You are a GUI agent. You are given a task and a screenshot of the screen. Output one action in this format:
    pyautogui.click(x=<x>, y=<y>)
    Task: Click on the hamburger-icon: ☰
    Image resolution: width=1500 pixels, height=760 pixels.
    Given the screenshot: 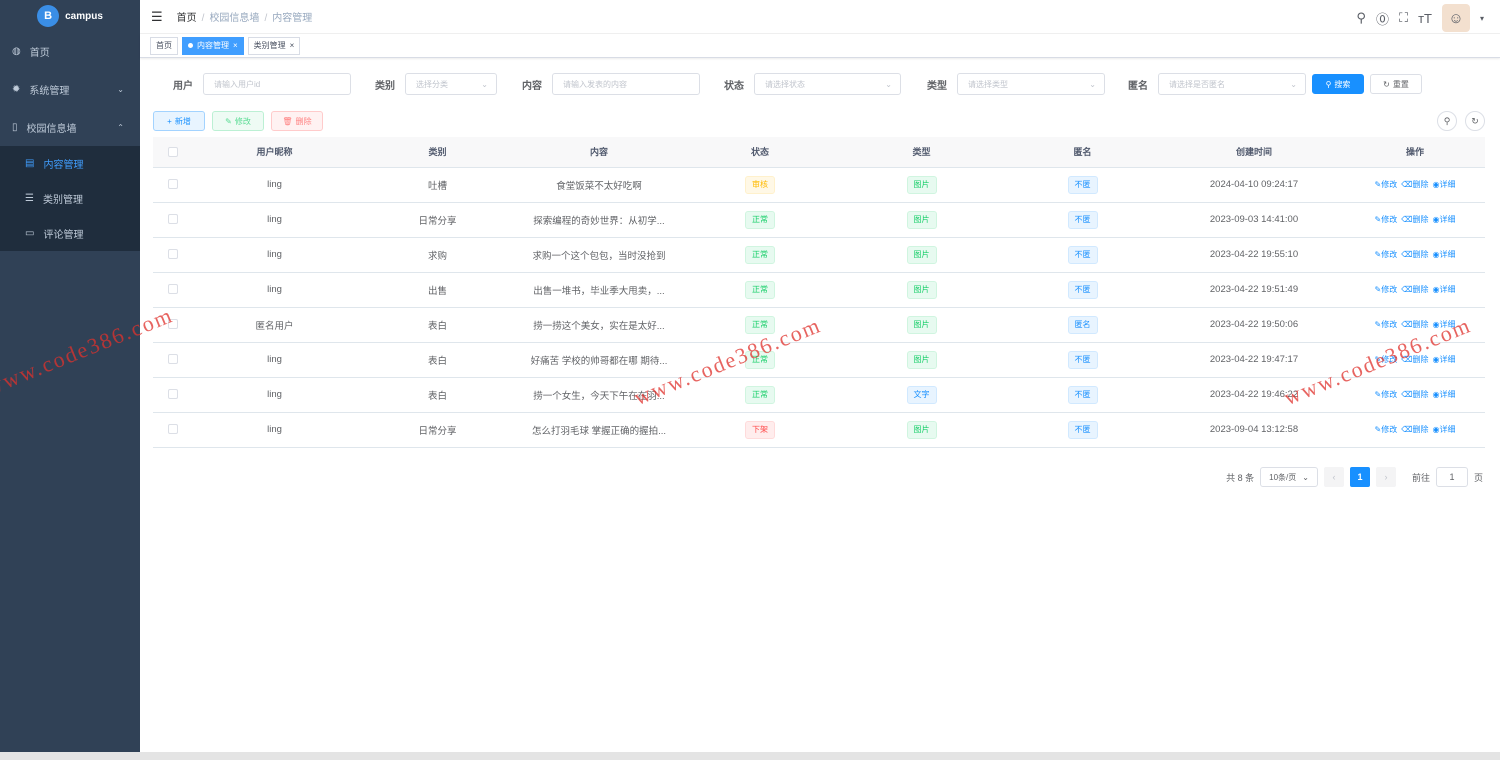 What is the action you would take?
    pyautogui.click(x=157, y=17)
    